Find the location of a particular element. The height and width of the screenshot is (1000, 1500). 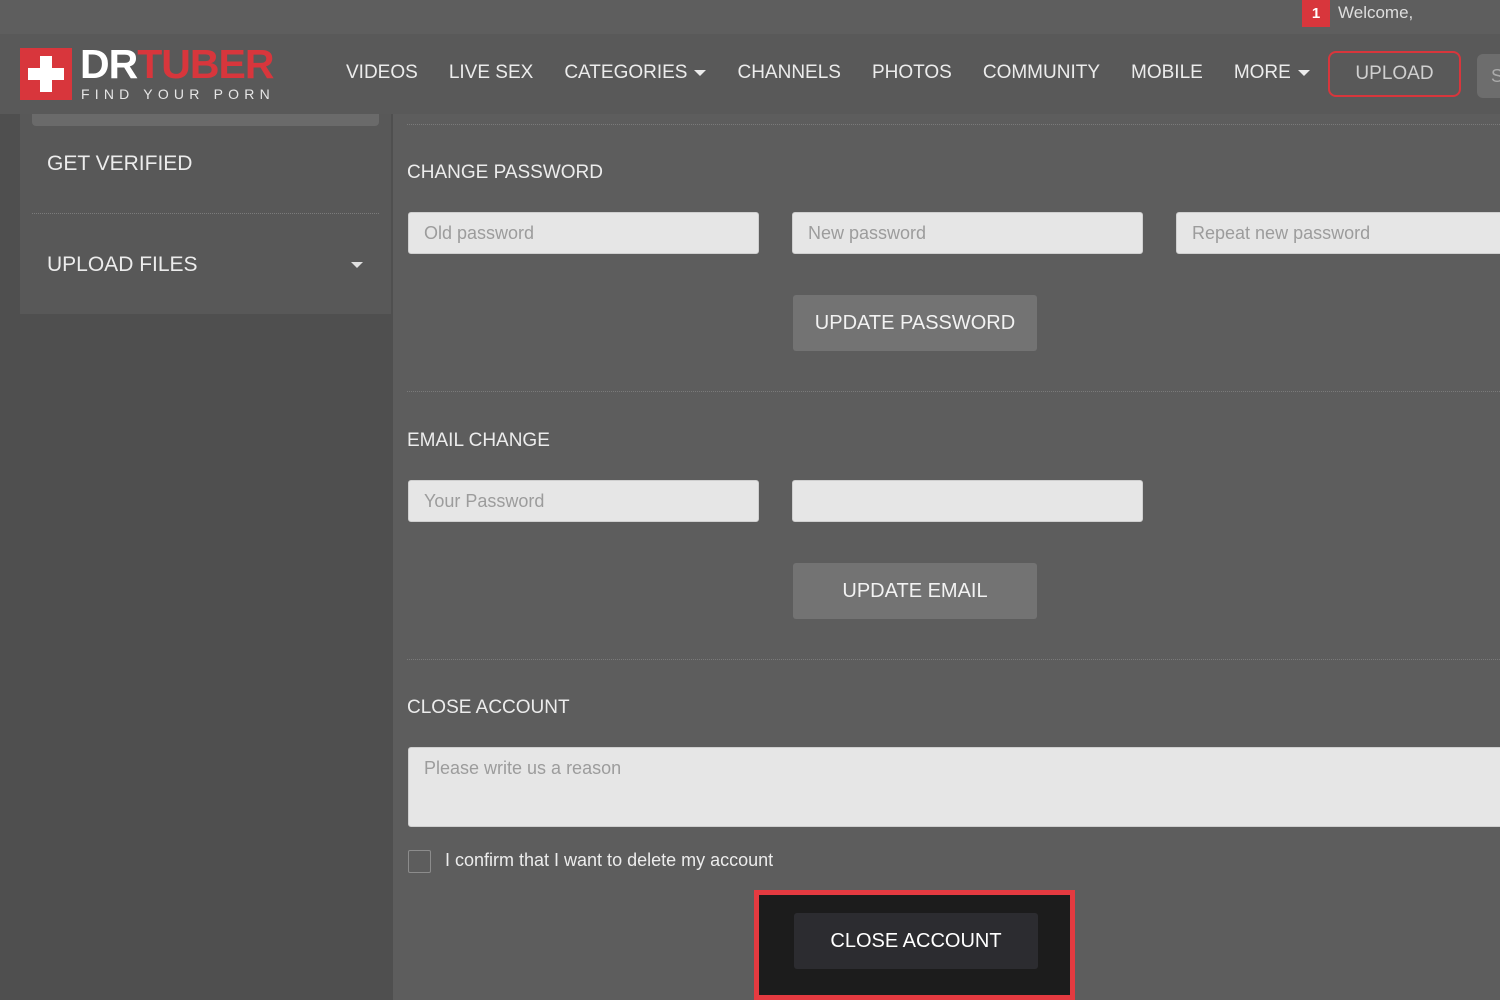

sidebar-item-upload-files: UPLOAD FILES is located at coordinates (122, 265).